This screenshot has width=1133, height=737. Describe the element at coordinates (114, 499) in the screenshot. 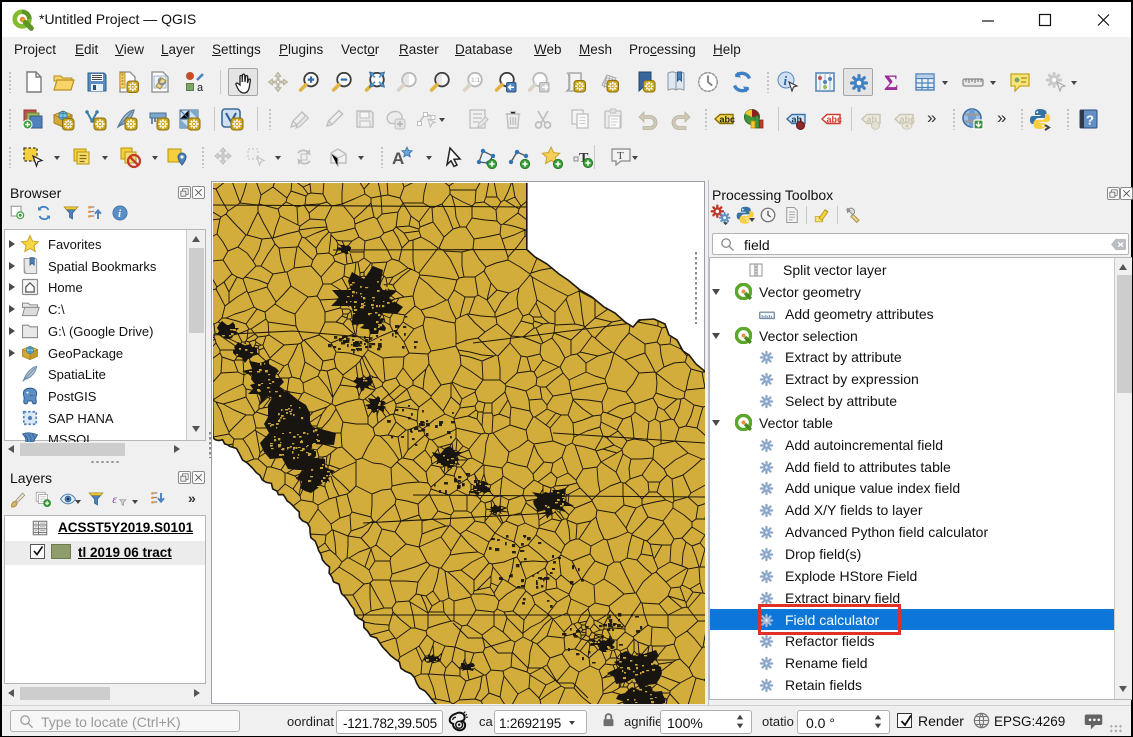

I see `svg-text: ε` at that location.